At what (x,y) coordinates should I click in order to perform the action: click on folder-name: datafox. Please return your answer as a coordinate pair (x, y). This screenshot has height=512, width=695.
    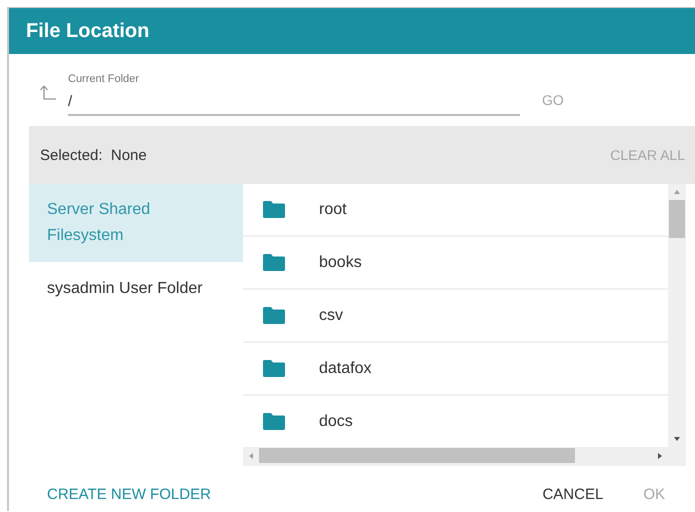
    Looking at the image, I should click on (345, 369).